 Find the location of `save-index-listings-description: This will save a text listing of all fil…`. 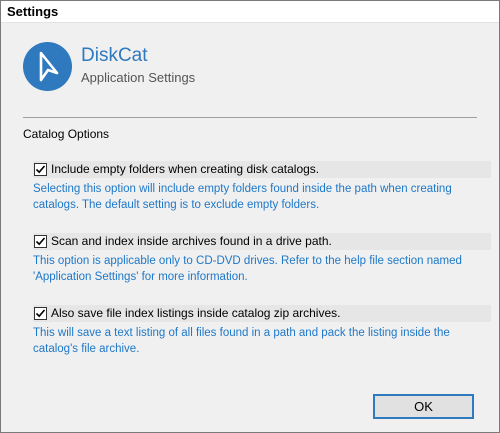

save-index-listings-description: This will save a text listing of all fil… is located at coordinates (241, 341).